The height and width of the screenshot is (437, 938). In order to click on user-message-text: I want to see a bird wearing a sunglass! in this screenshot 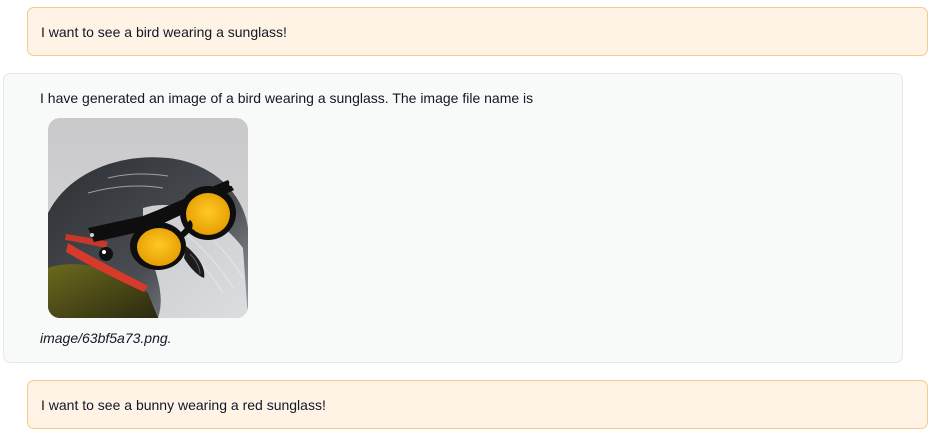, I will do `click(164, 31)`.